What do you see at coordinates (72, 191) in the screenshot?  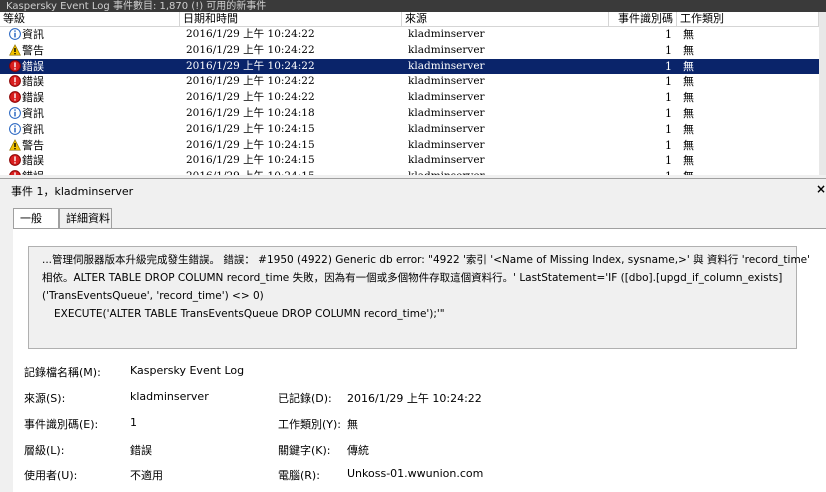 I see `detail-title: 事件 1，kladminserver` at bounding box center [72, 191].